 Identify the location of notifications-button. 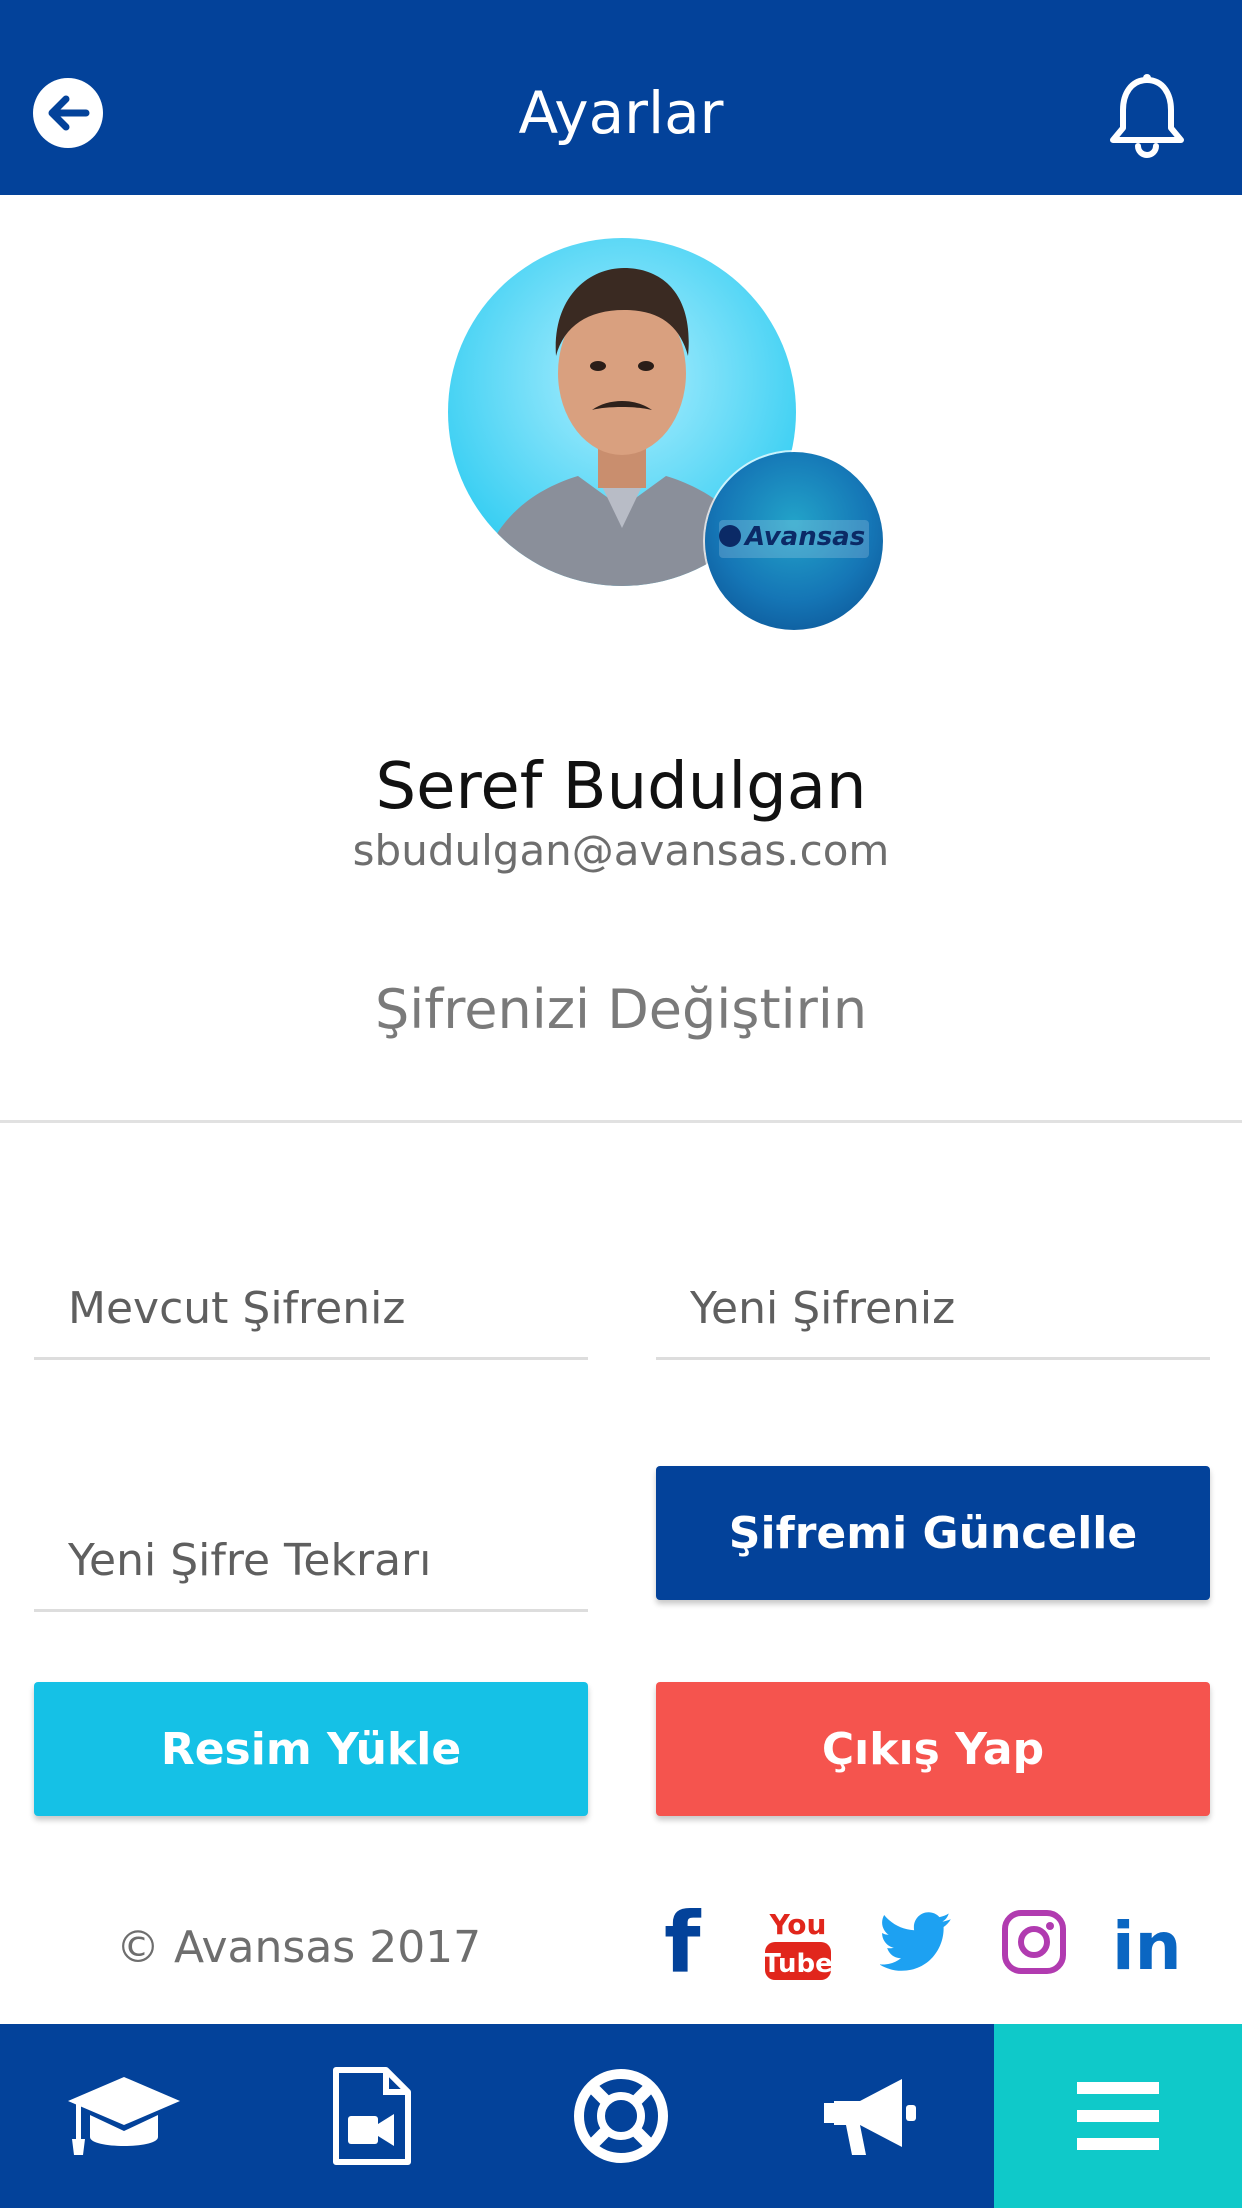
(1147, 116).